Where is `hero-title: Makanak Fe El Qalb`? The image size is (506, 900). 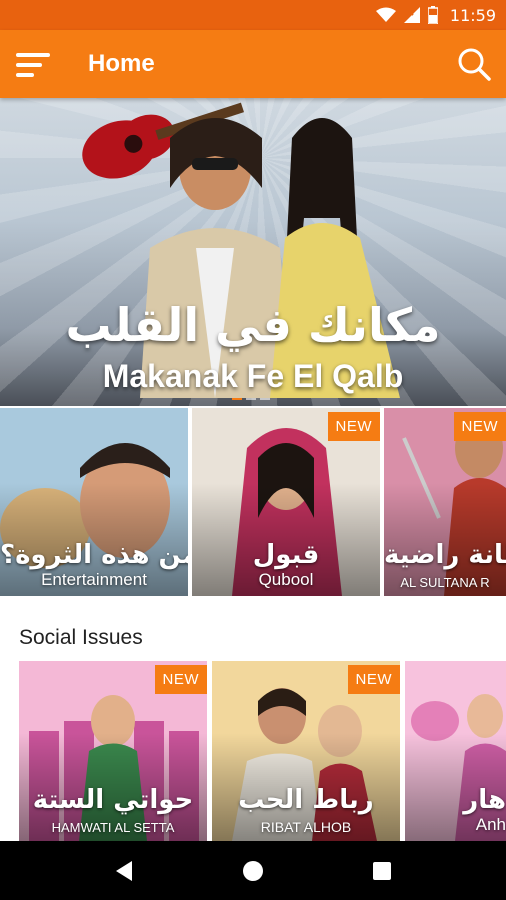 hero-title: Makanak Fe El Qalb is located at coordinates (253, 376).